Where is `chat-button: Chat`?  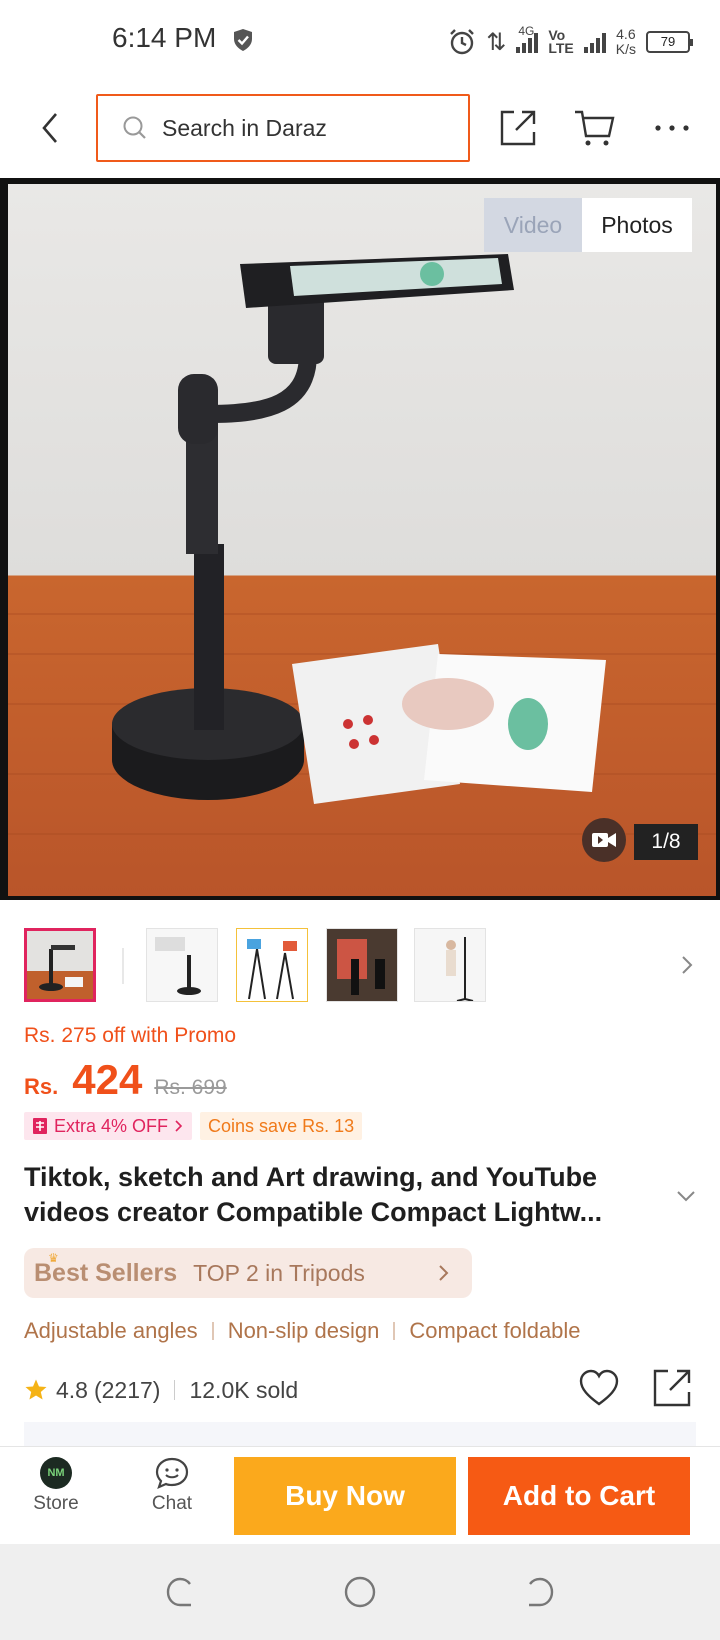
chat-button: Chat is located at coordinates (172, 1486).